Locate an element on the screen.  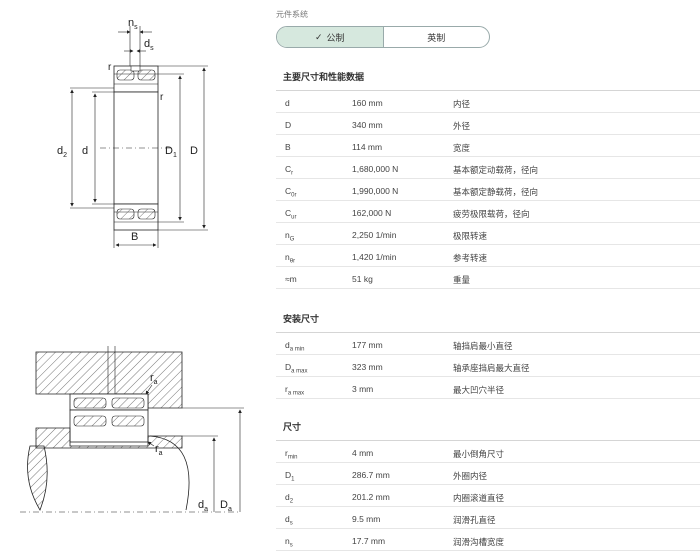
spec-value: 3 mm is located at coordinates (363, 389).